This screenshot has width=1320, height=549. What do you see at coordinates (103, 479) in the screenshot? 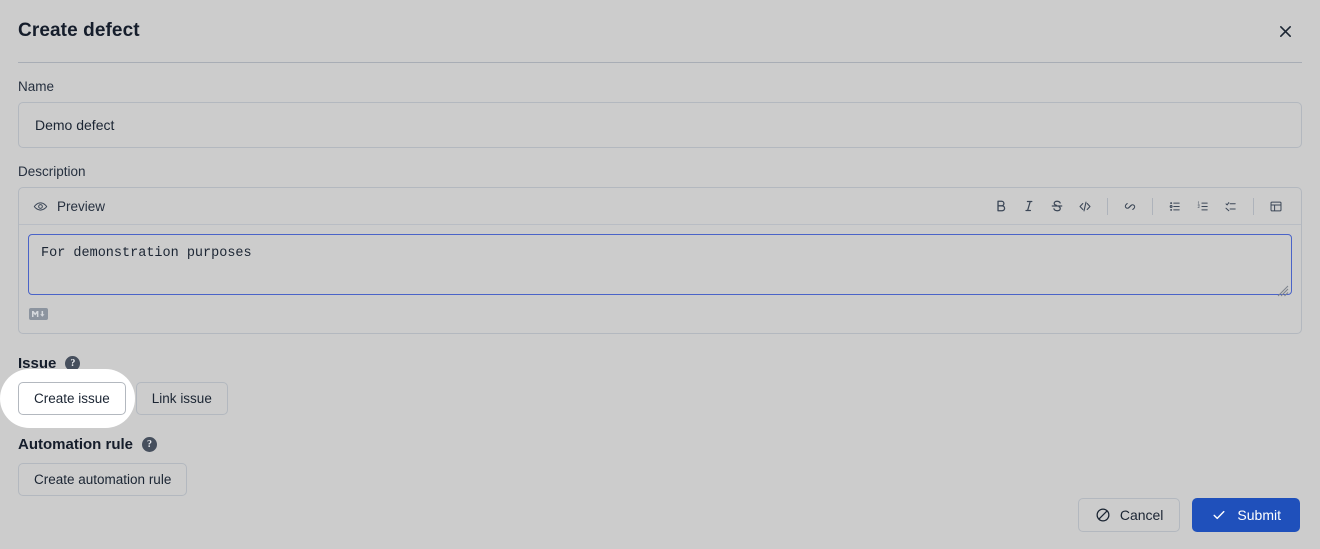
I see `create-automation-rule-button: Create automation rule` at bounding box center [103, 479].